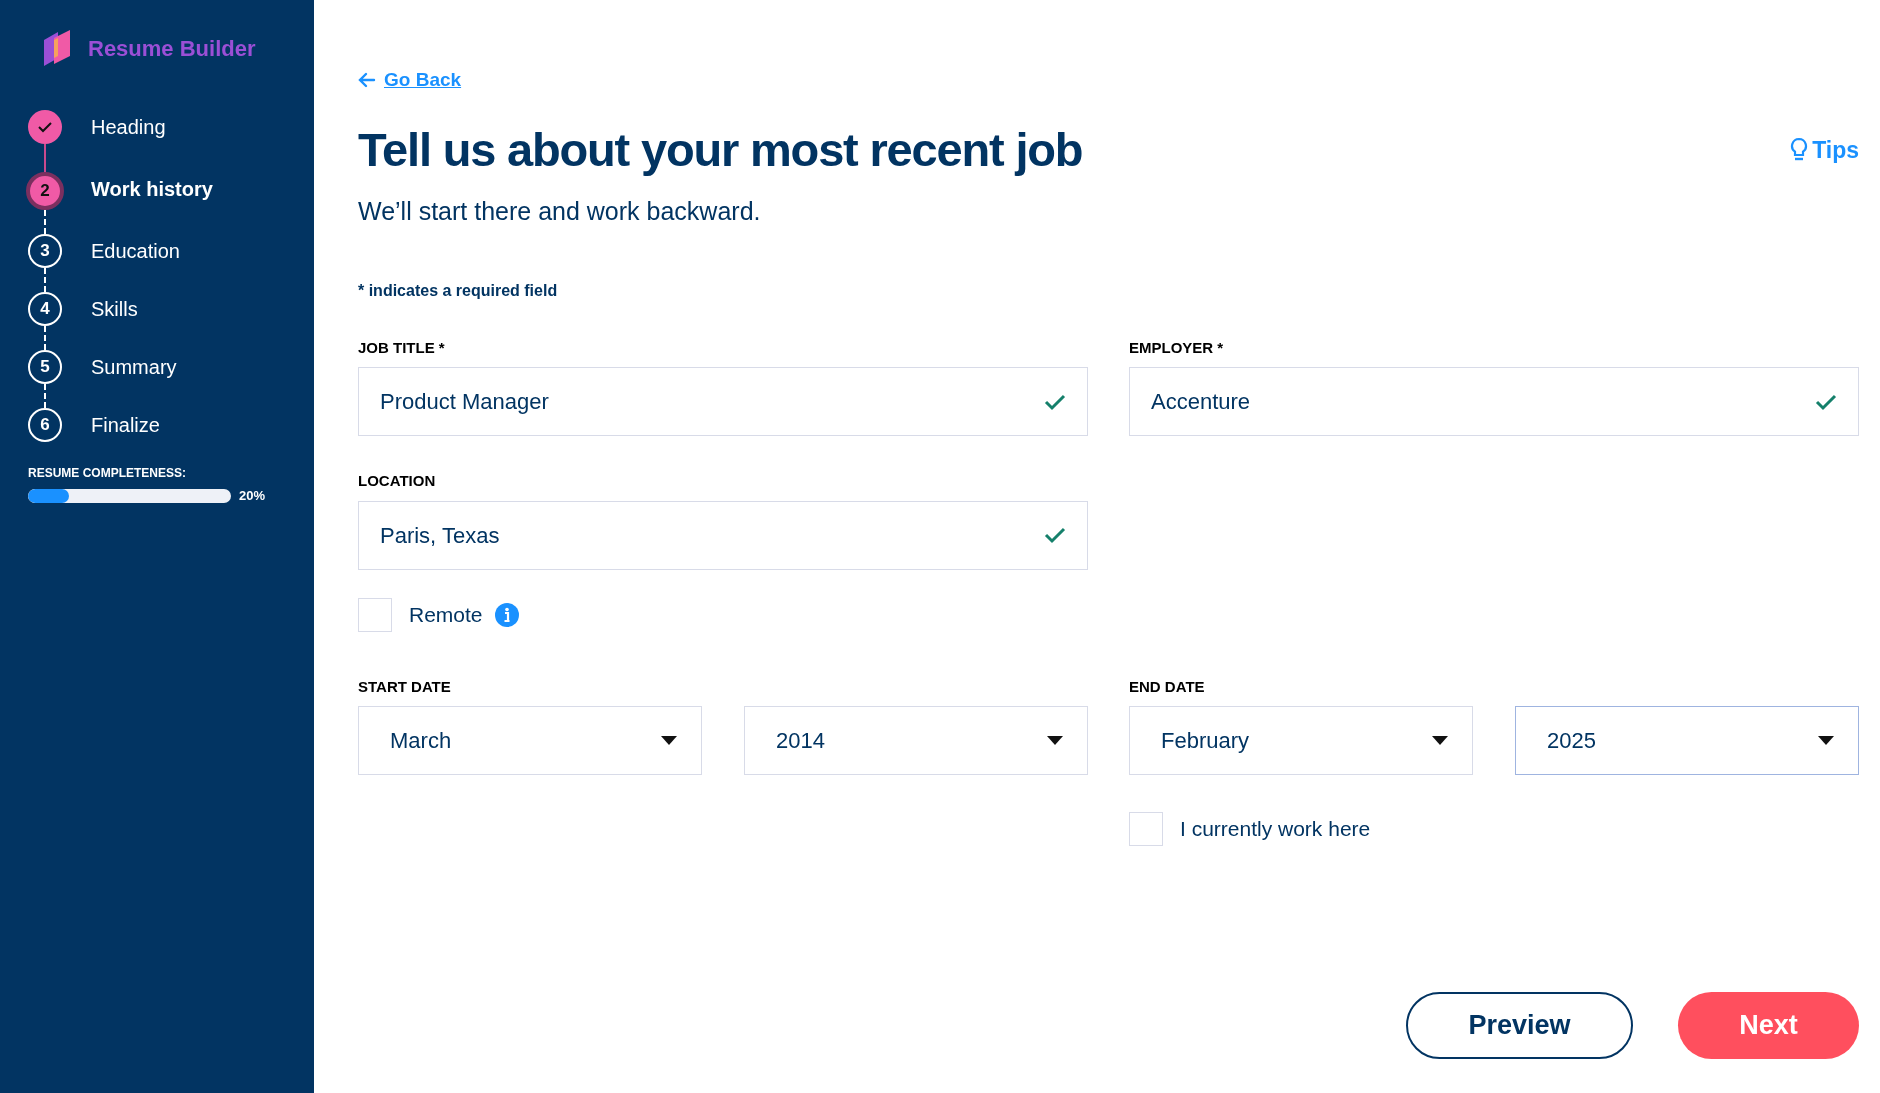 The height and width of the screenshot is (1093, 1880). I want to click on info-icon, so click(506, 614).